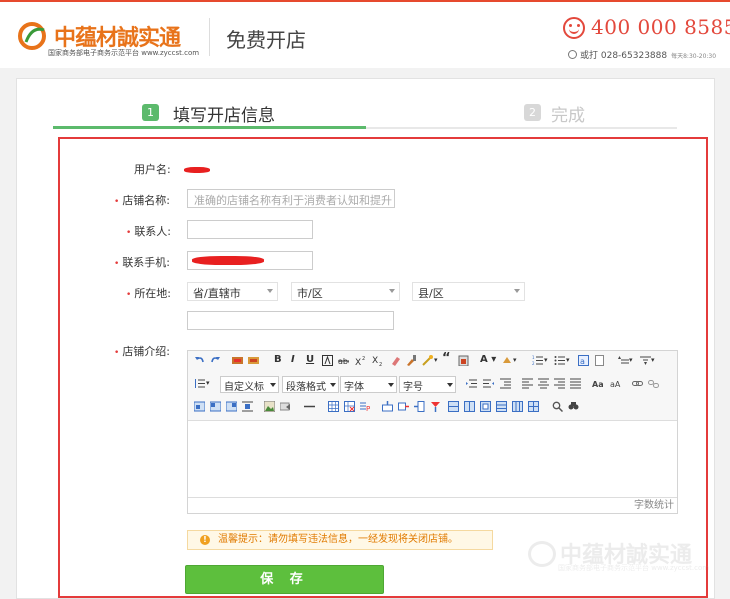 This screenshot has height=599, width=730. I want to click on uppercase-icon: Aa, so click(597, 383).